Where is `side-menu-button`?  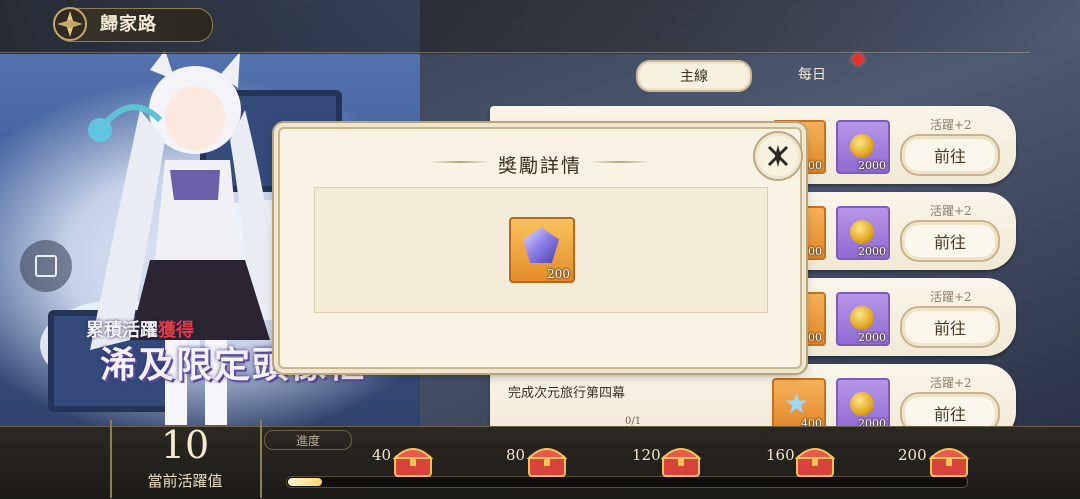
side-menu-button is located at coordinates (46, 266).